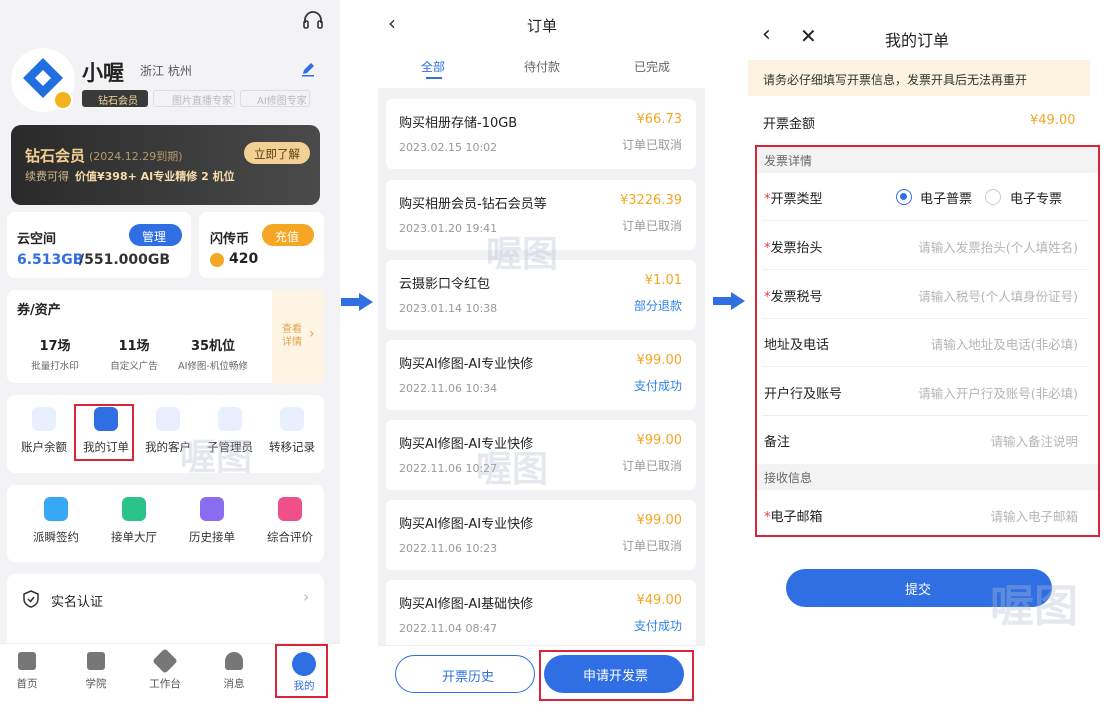 This screenshot has height=713, width=1118. I want to click on home-icon, so click(27, 661).